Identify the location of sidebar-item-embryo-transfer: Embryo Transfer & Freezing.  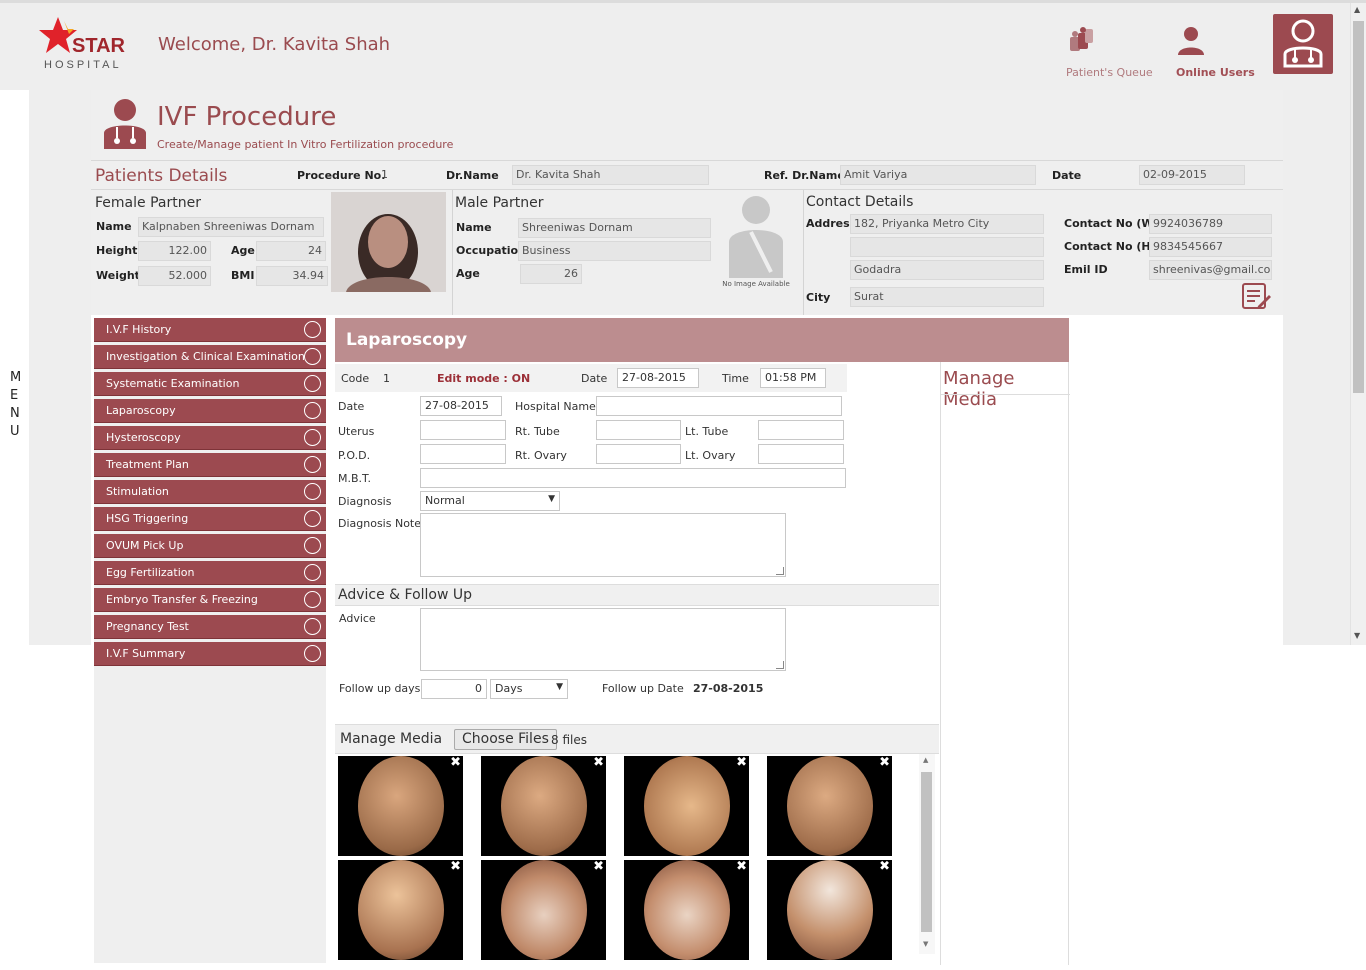
(210, 600).